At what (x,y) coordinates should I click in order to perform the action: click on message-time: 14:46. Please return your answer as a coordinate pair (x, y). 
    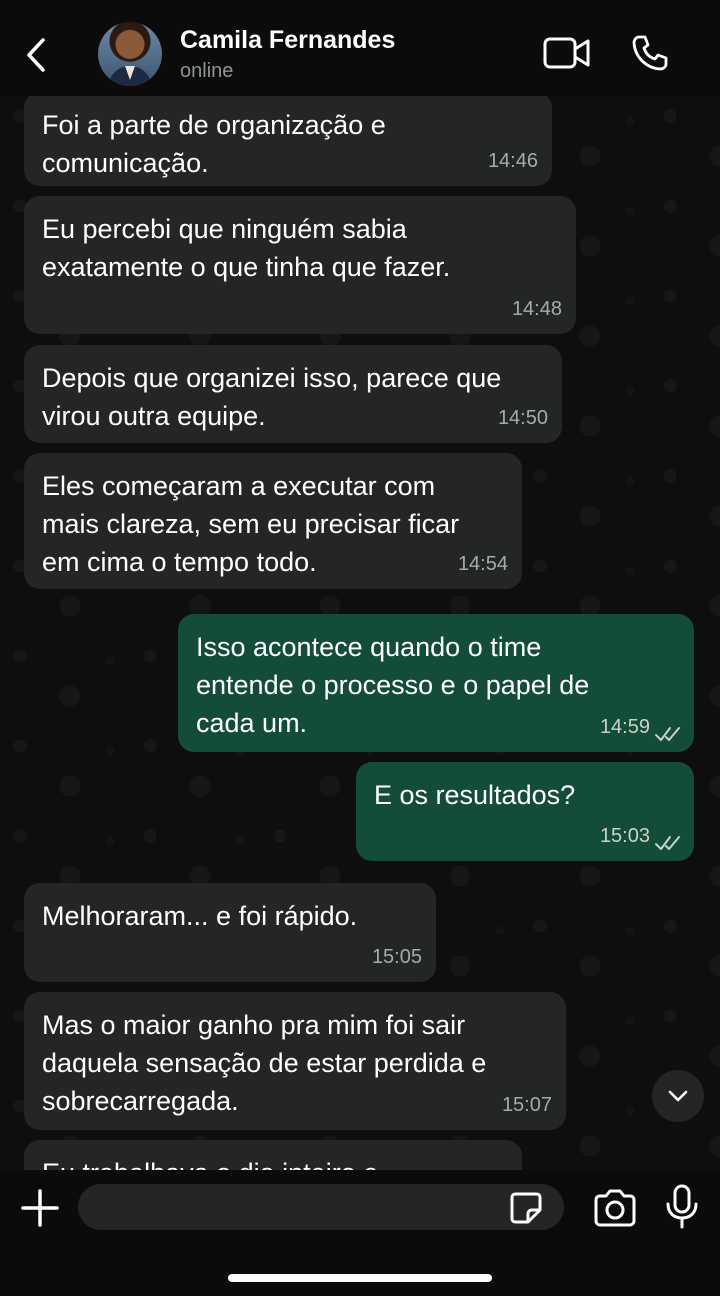
    Looking at the image, I should click on (512, 161).